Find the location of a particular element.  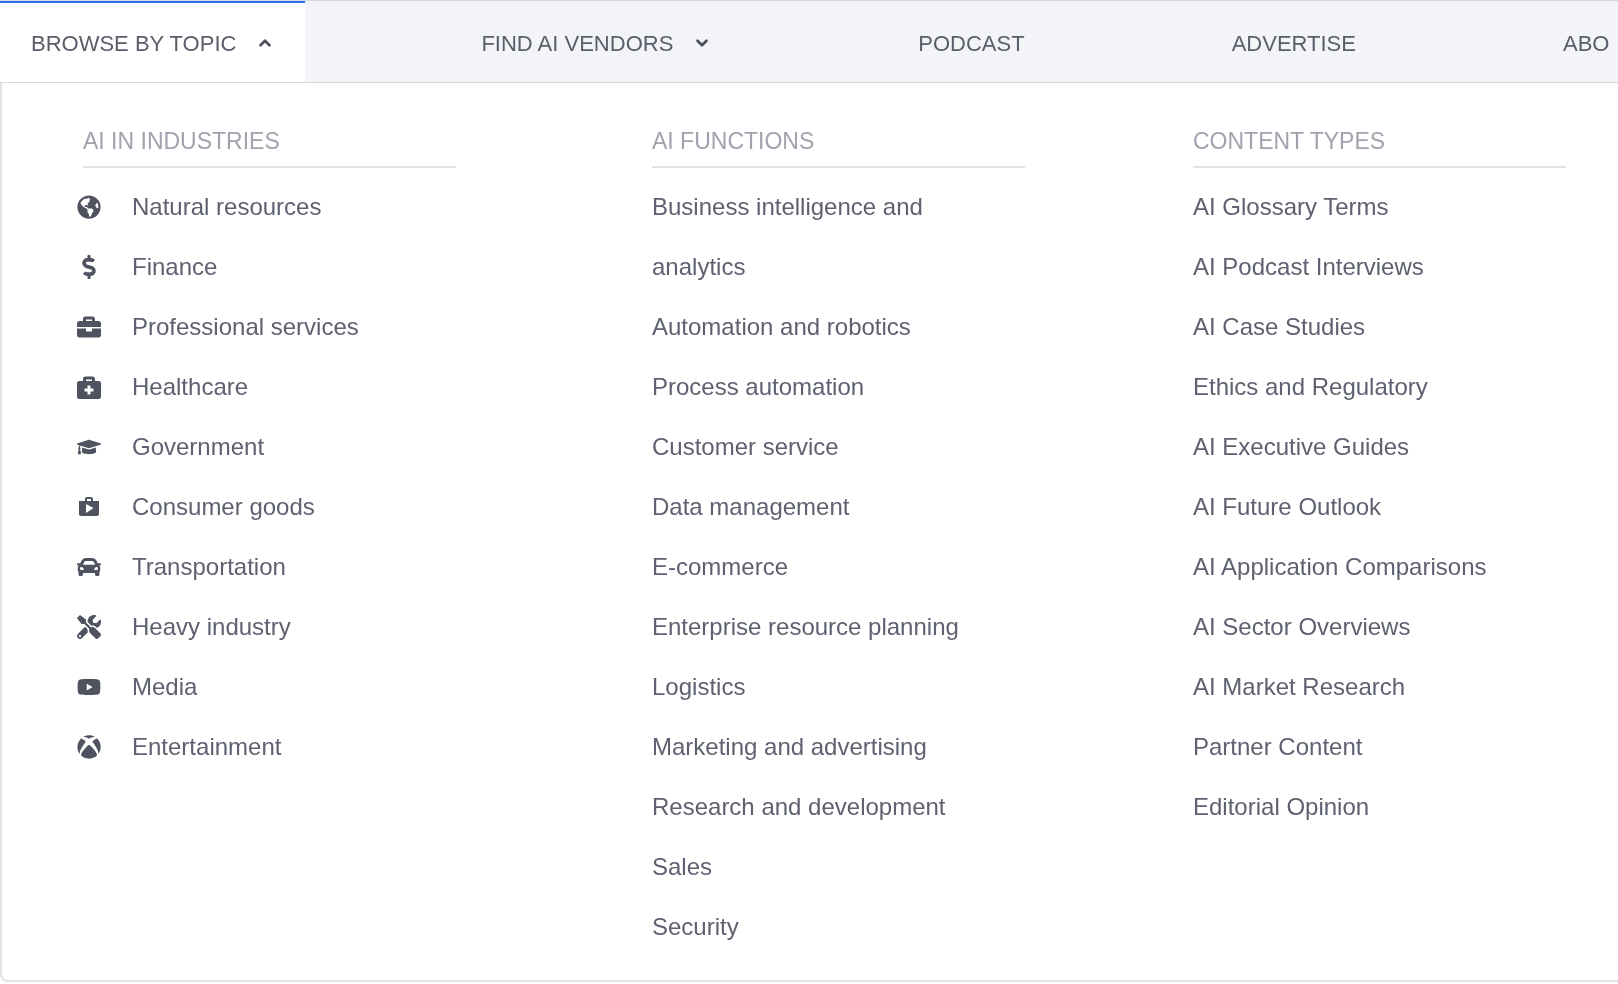

briefcase-icon is located at coordinates (89, 327).